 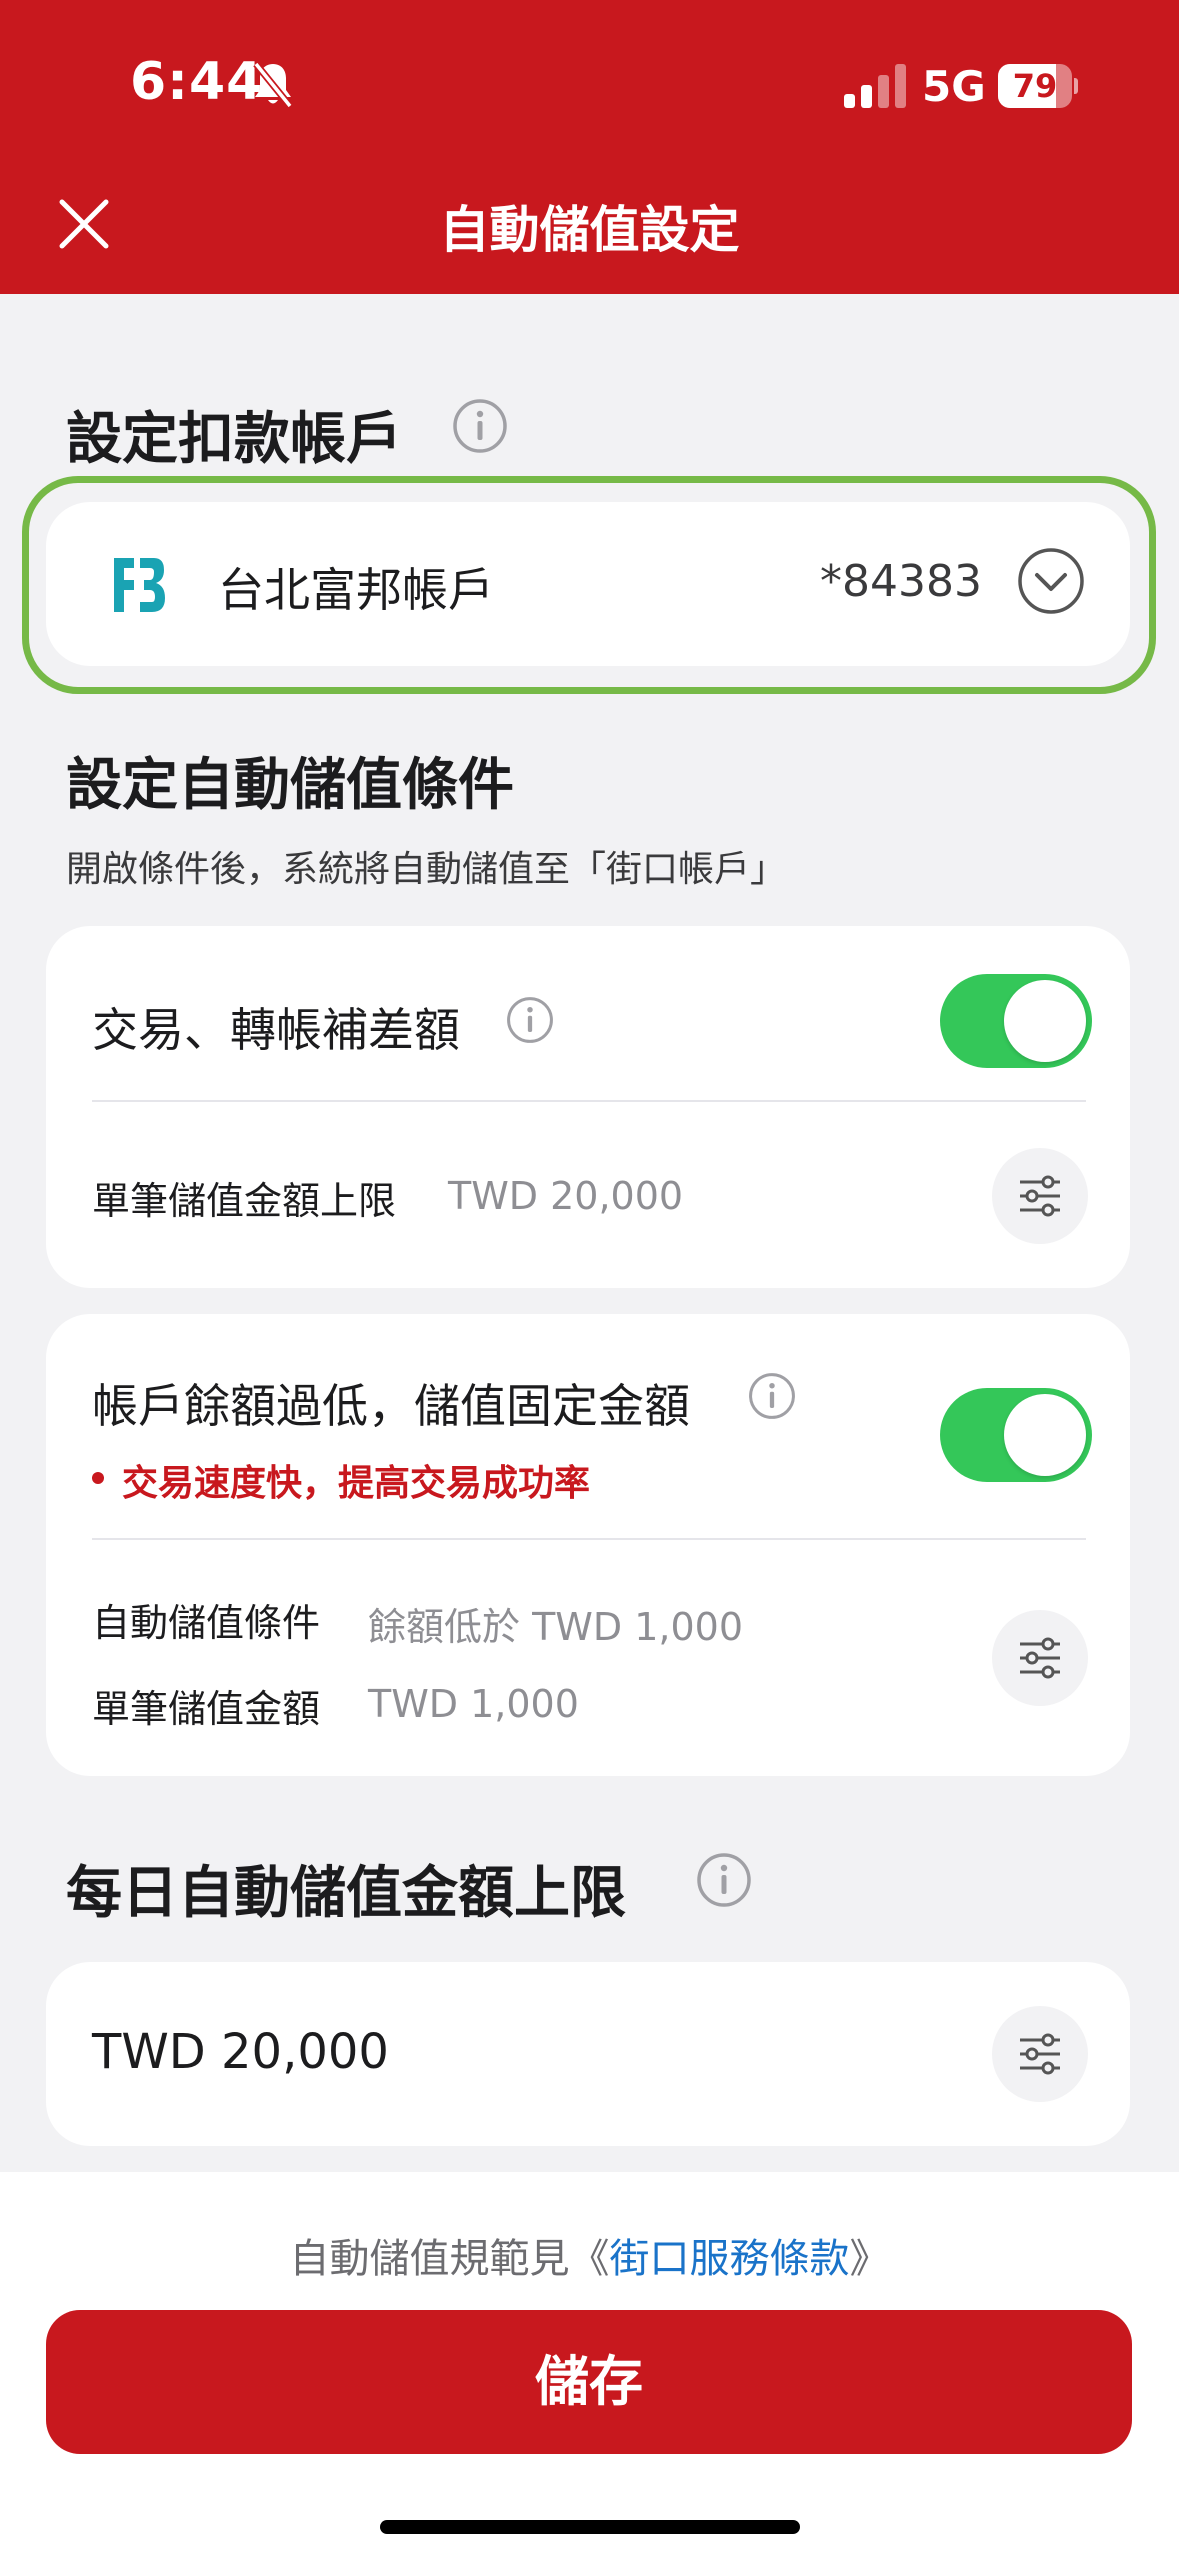 I want to click on condition-value: 餘額低於 TWD 1,000, so click(x=555, y=1627).